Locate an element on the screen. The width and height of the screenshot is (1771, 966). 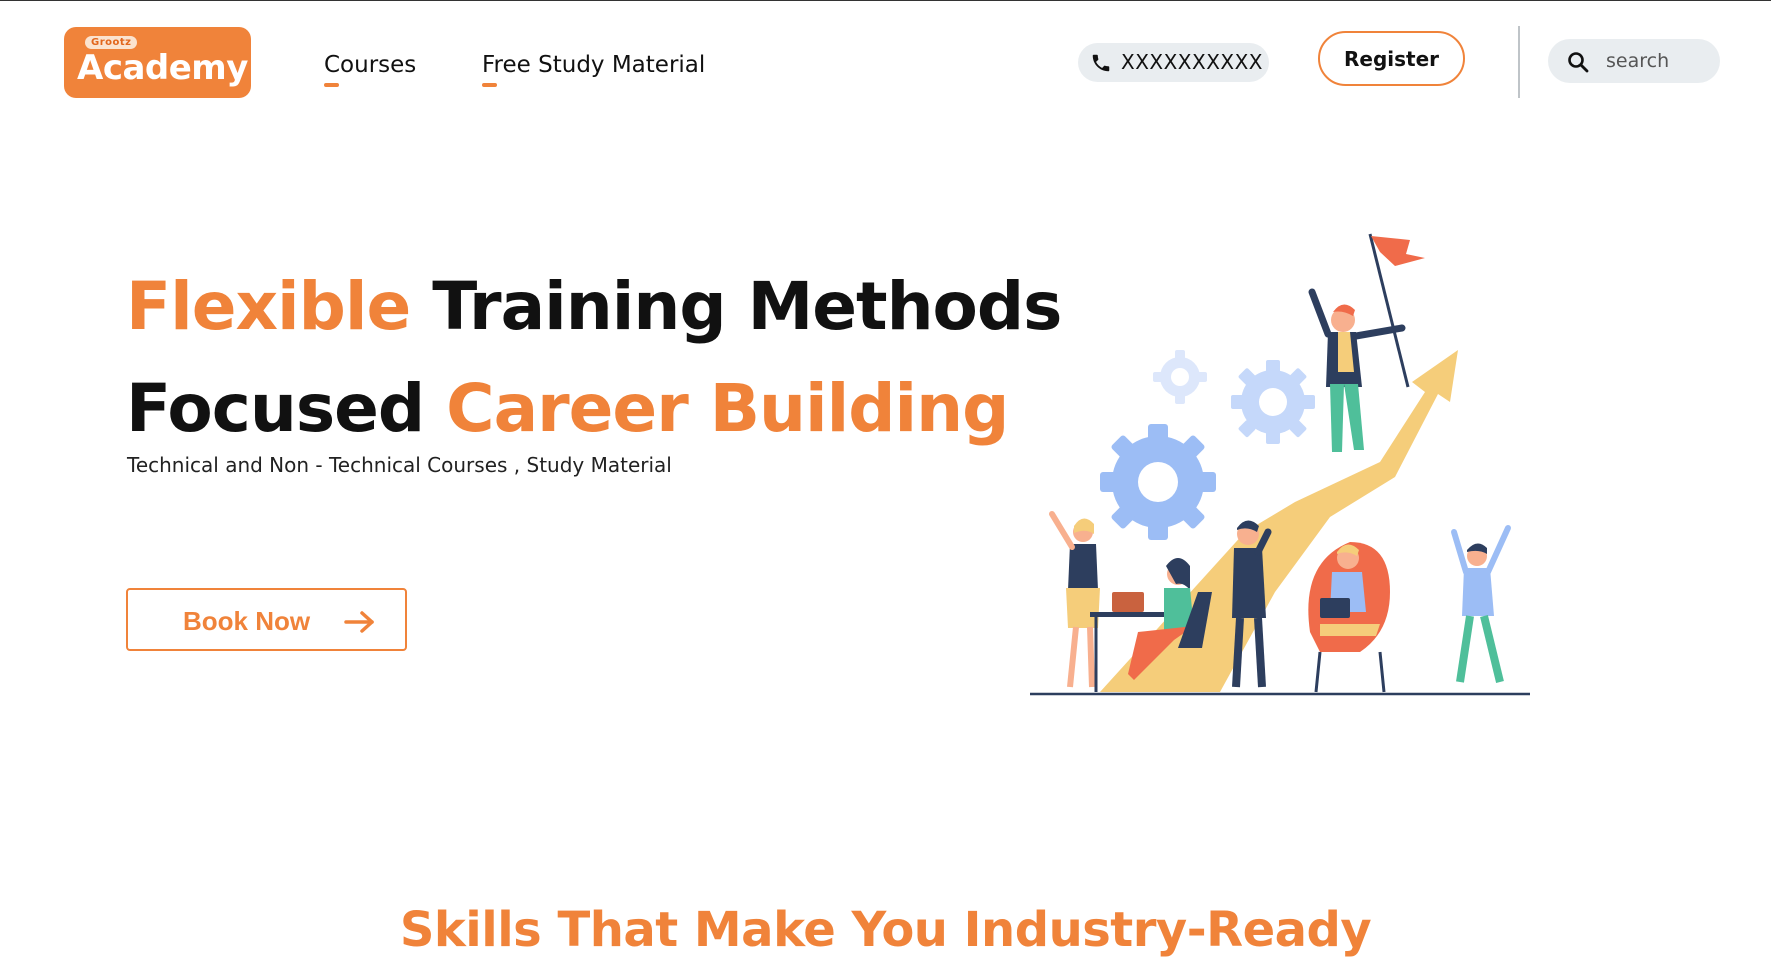
academy-logo: Grootz Academy is located at coordinates (157, 62).